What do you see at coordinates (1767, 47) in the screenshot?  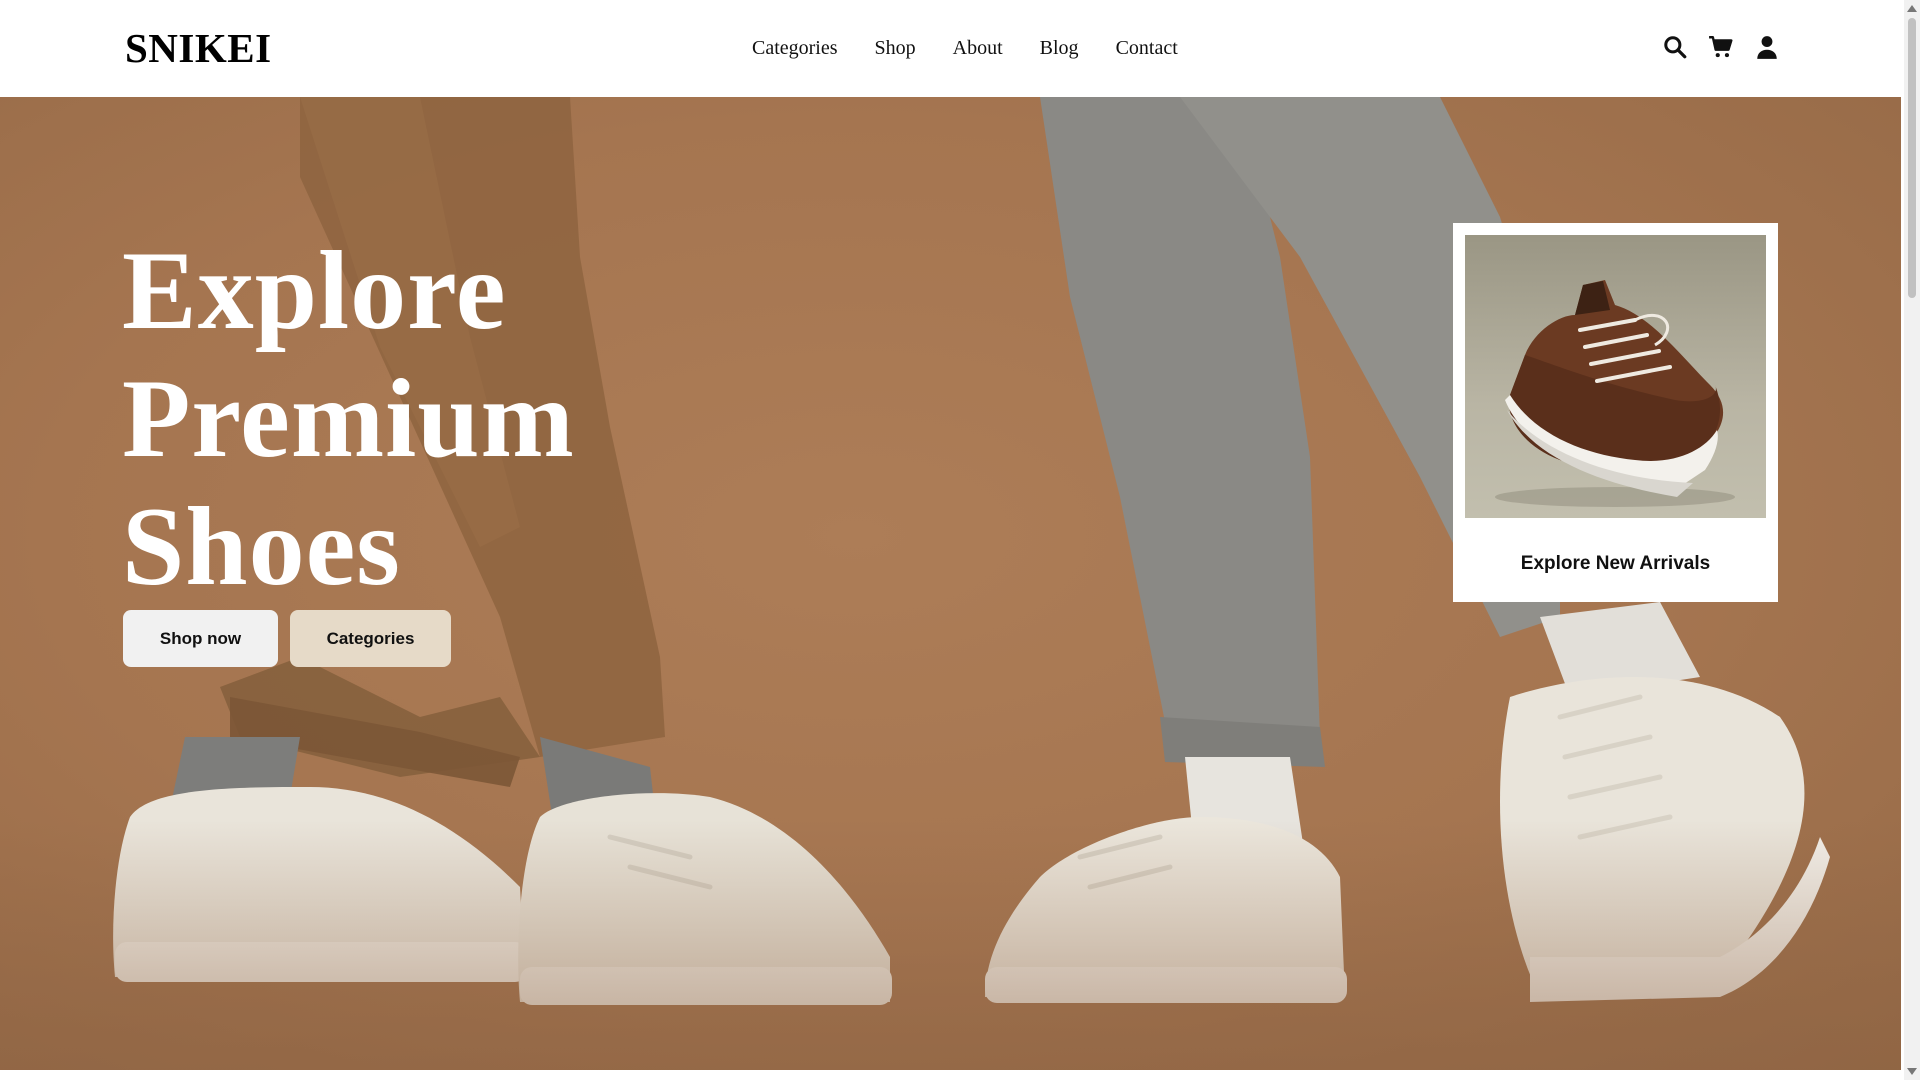 I see `user-icon` at bounding box center [1767, 47].